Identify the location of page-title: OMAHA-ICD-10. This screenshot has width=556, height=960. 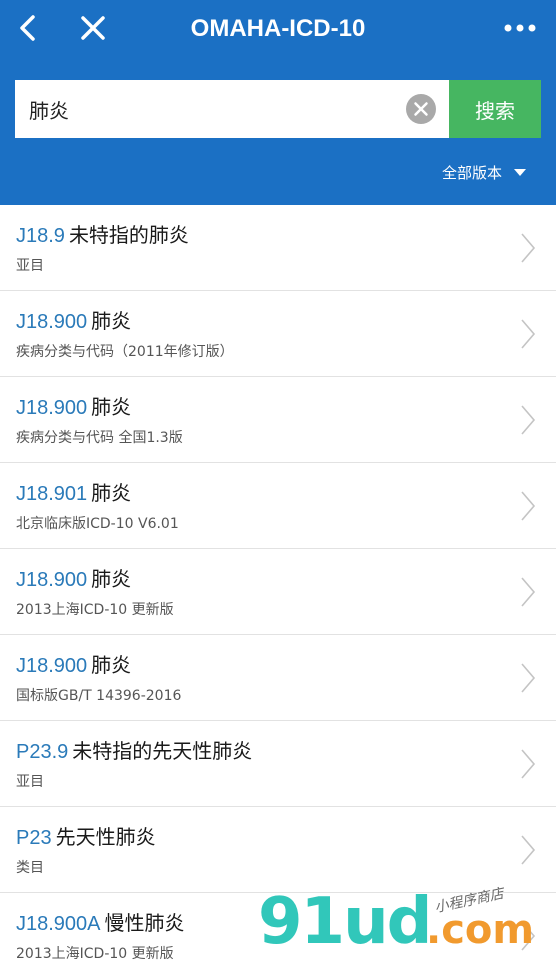
(278, 28).